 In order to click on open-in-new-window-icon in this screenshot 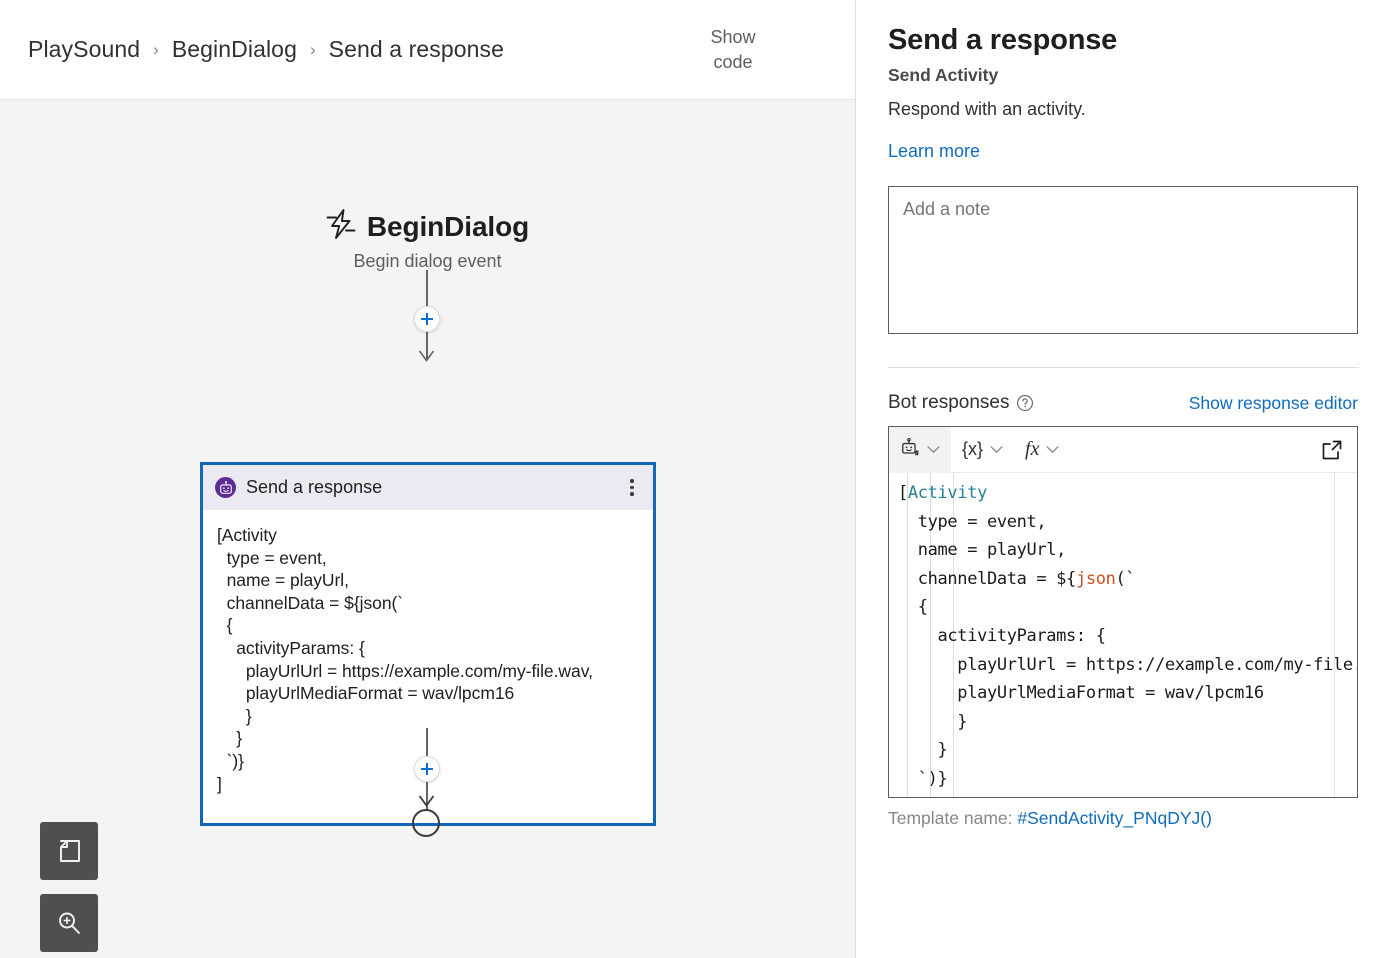, I will do `click(1332, 450)`.